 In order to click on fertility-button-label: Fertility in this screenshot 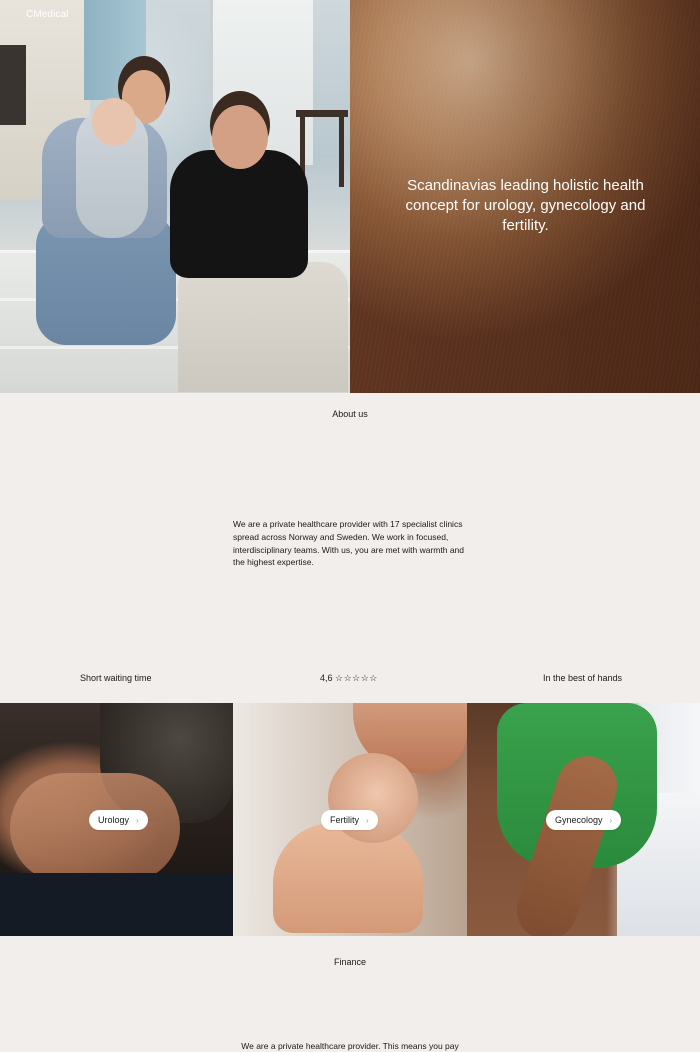, I will do `click(344, 820)`.